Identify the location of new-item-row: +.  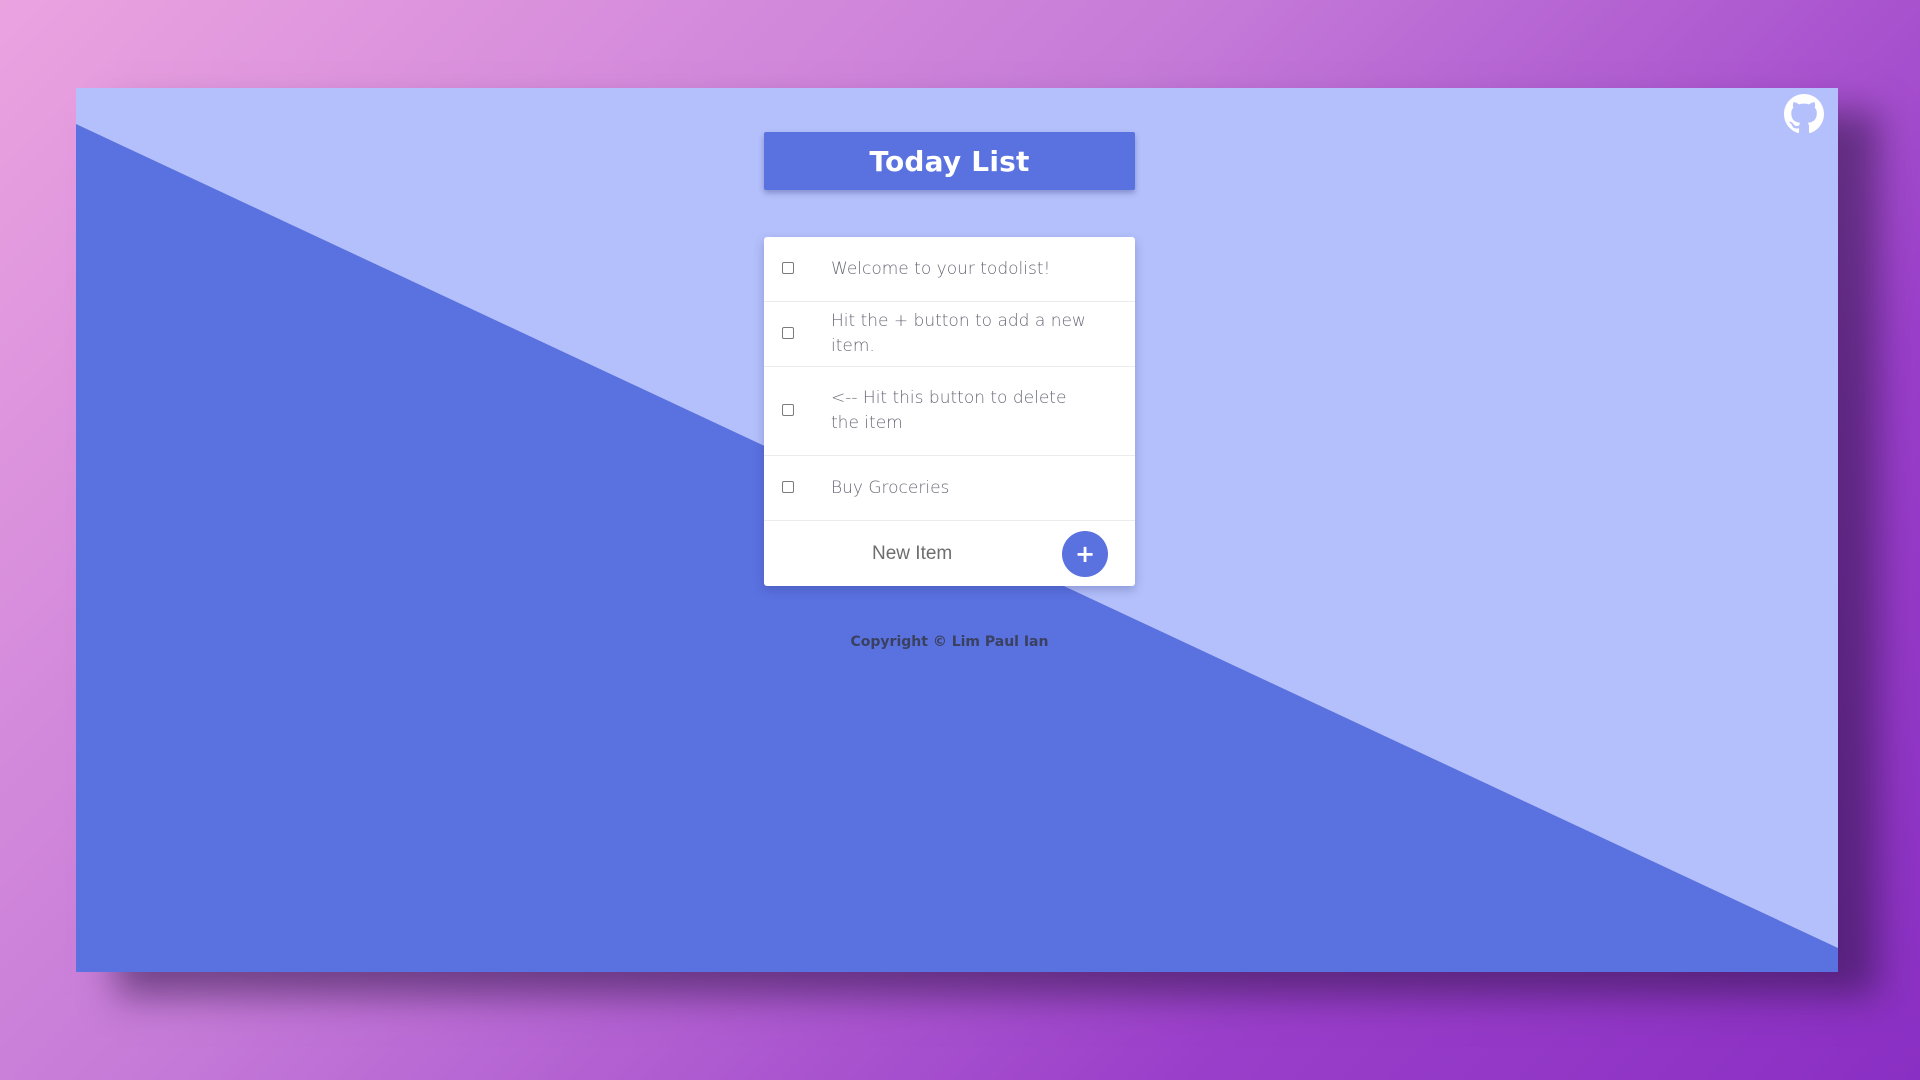
(949, 553).